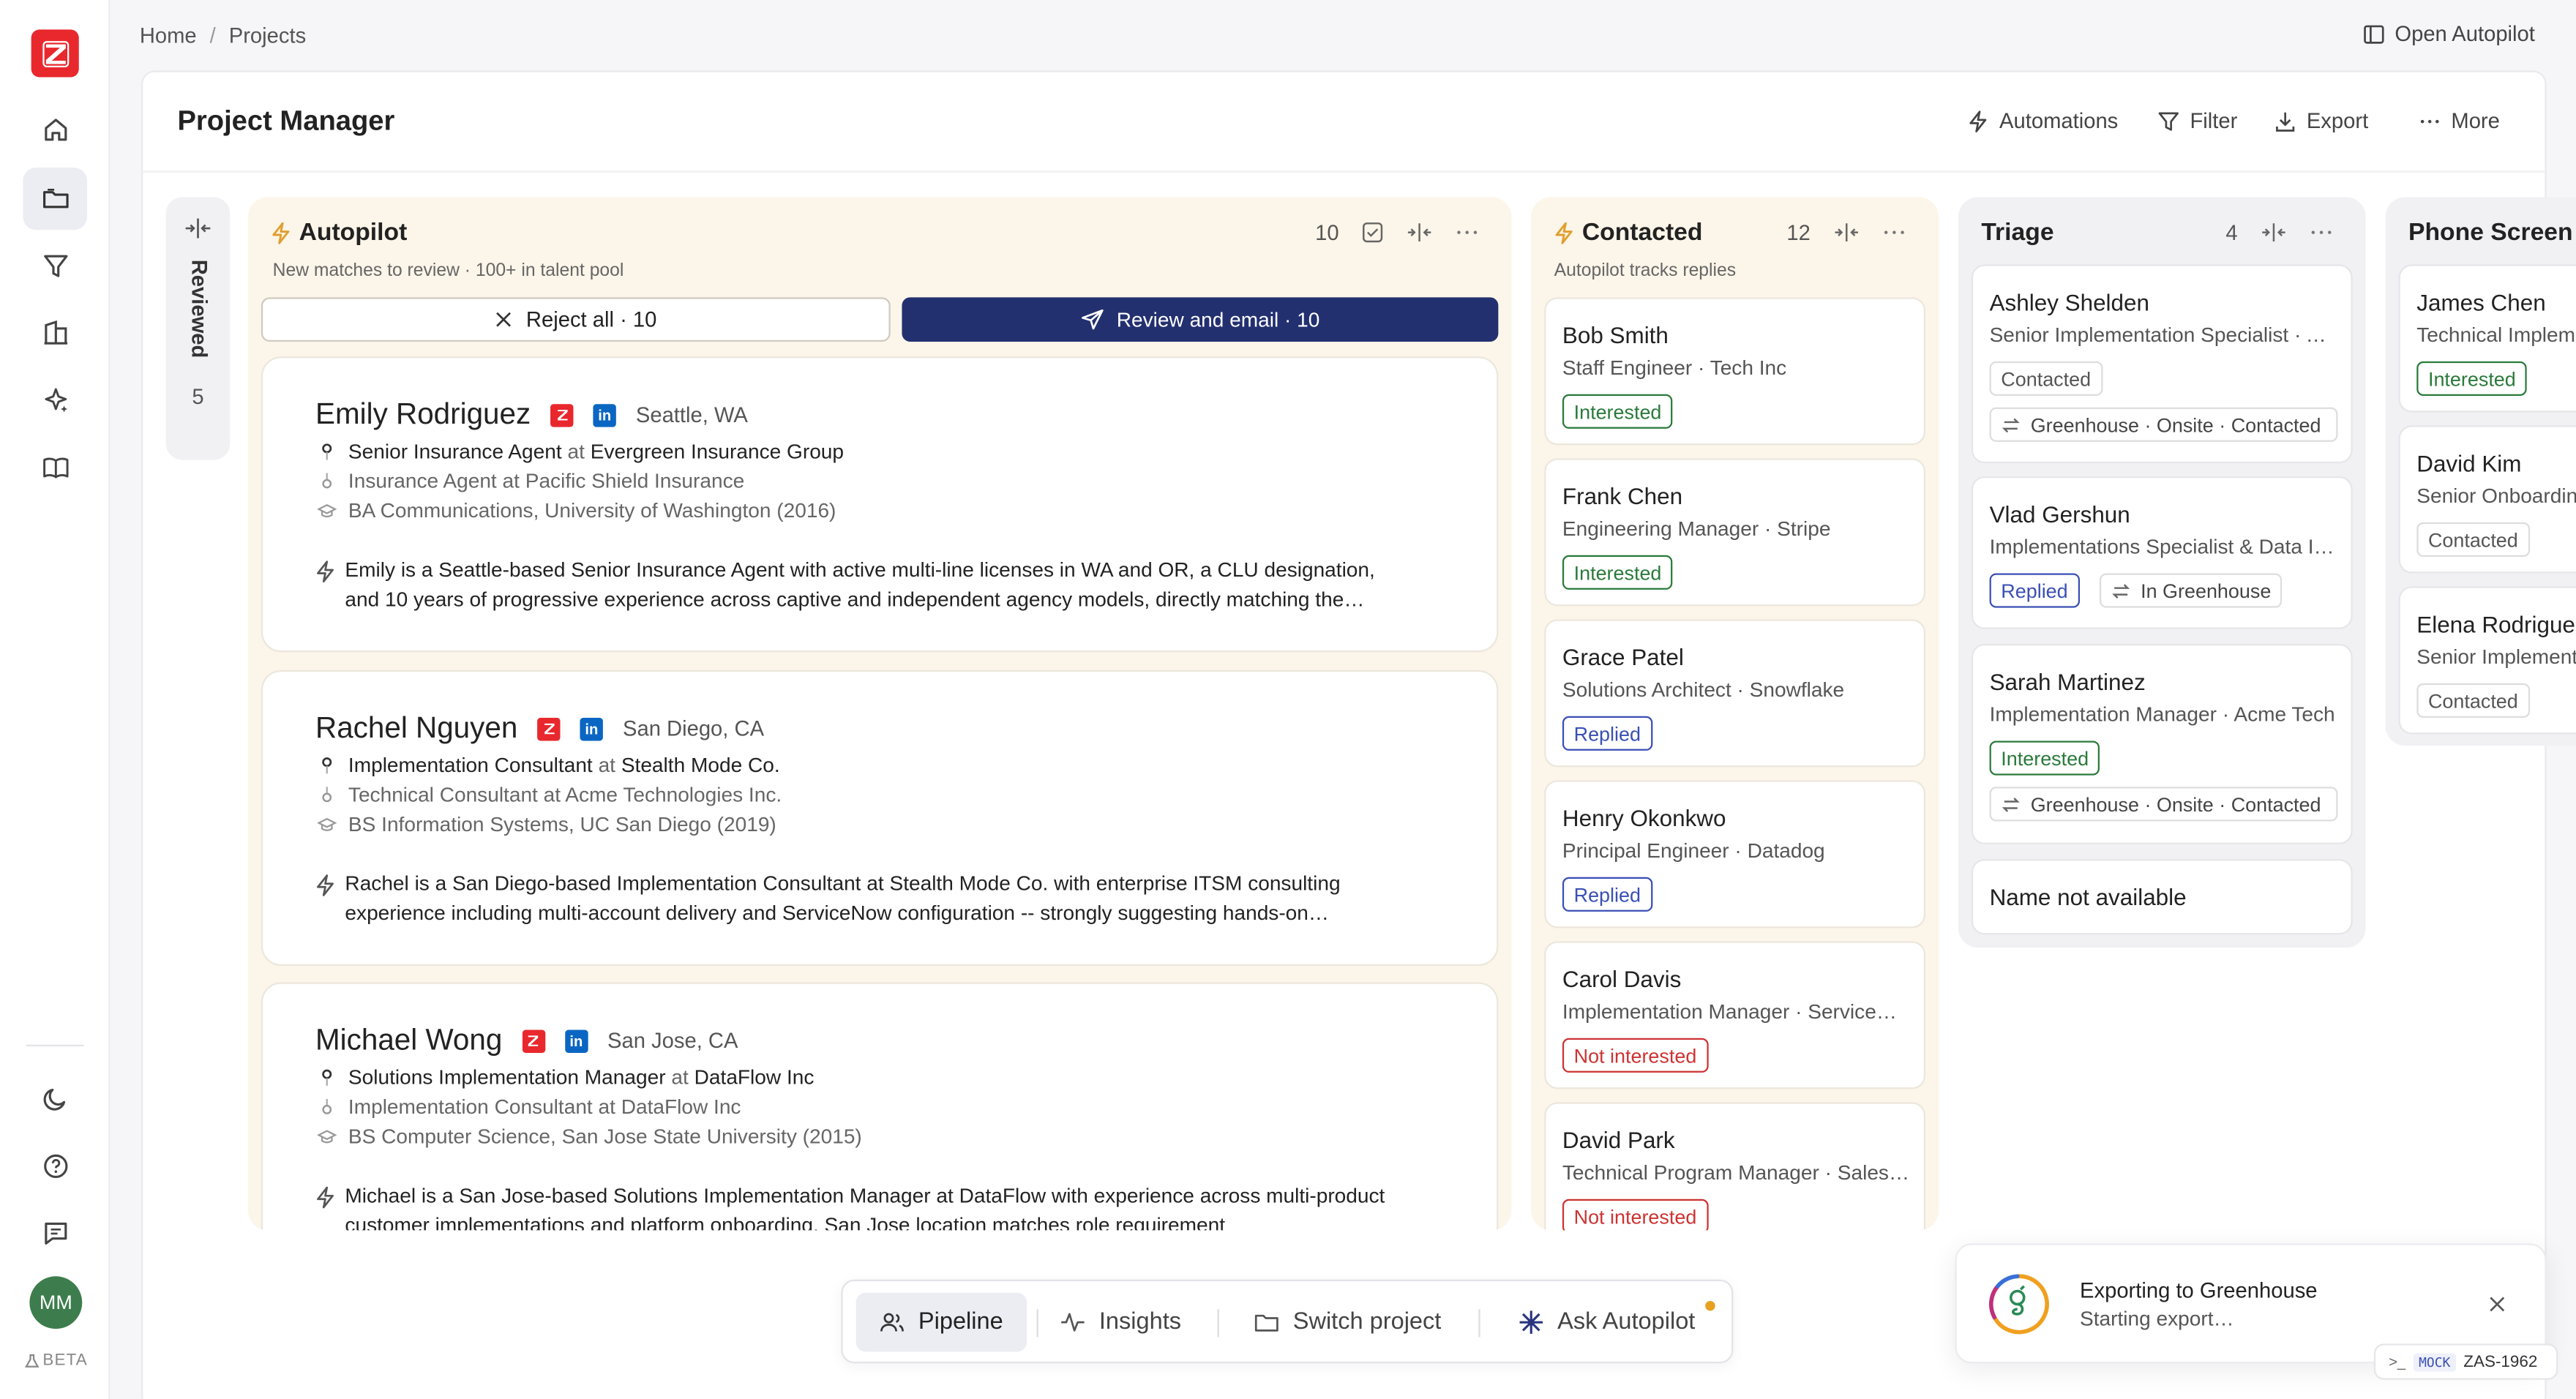 The height and width of the screenshot is (1399, 2576). What do you see at coordinates (1736, 1173) in the screenshot?
I see `contact-role: Technical Program Manager · Salesforce` at bounding box center [1736, 1173].